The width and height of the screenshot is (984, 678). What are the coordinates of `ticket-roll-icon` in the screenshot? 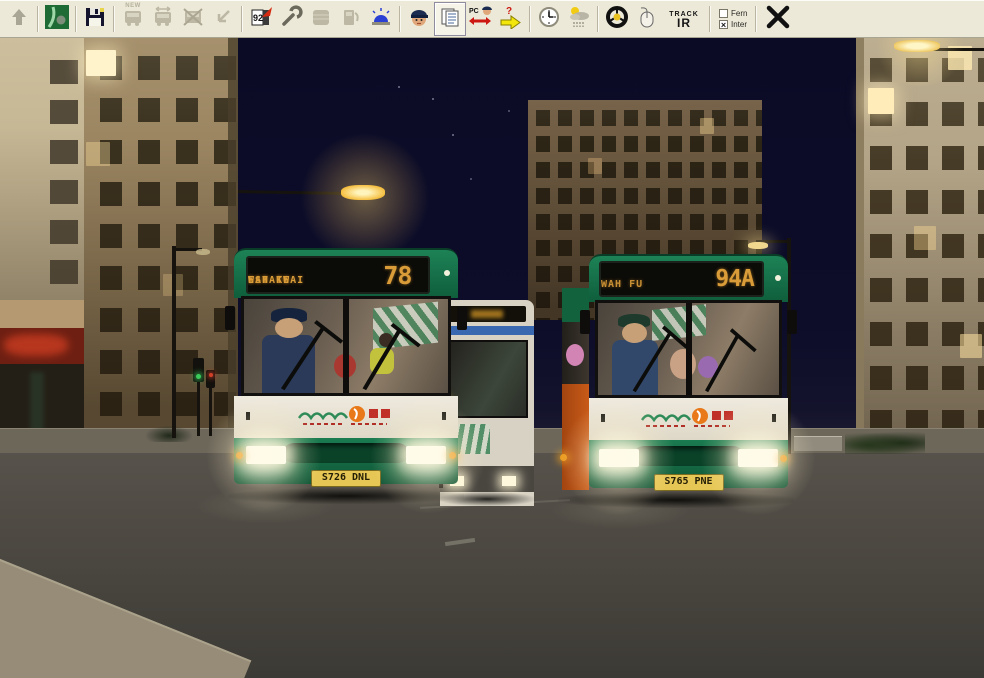 It's located at (321, 19).